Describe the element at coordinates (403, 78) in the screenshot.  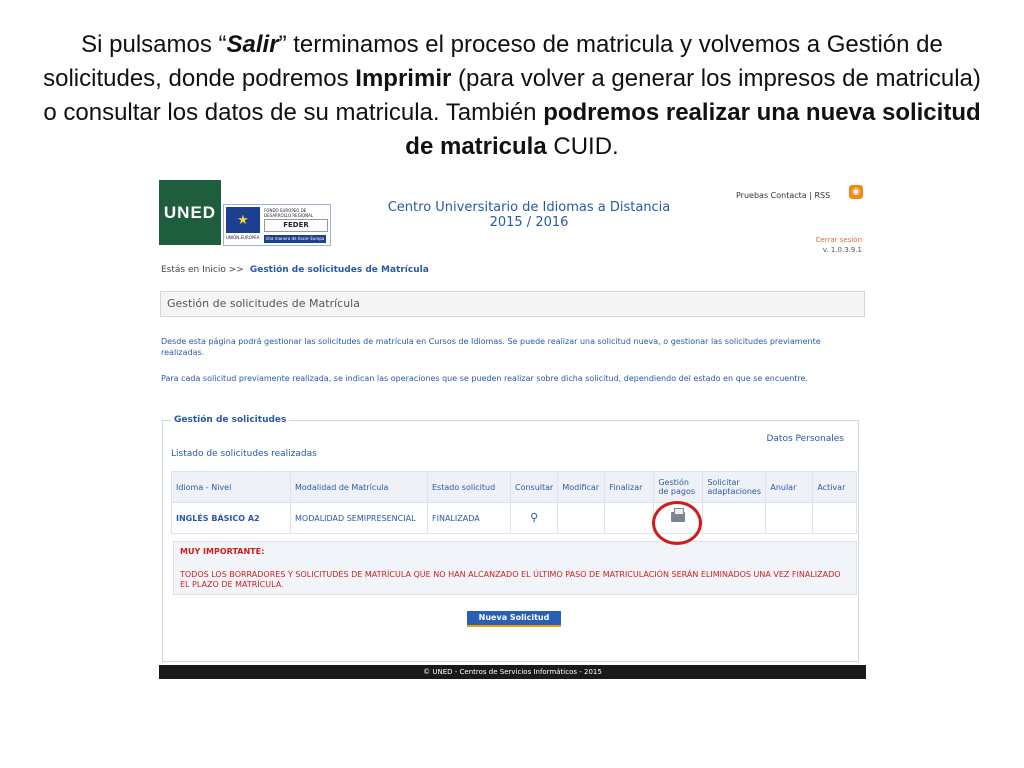
I see `caption-imprimir: Imprimir` at that location.